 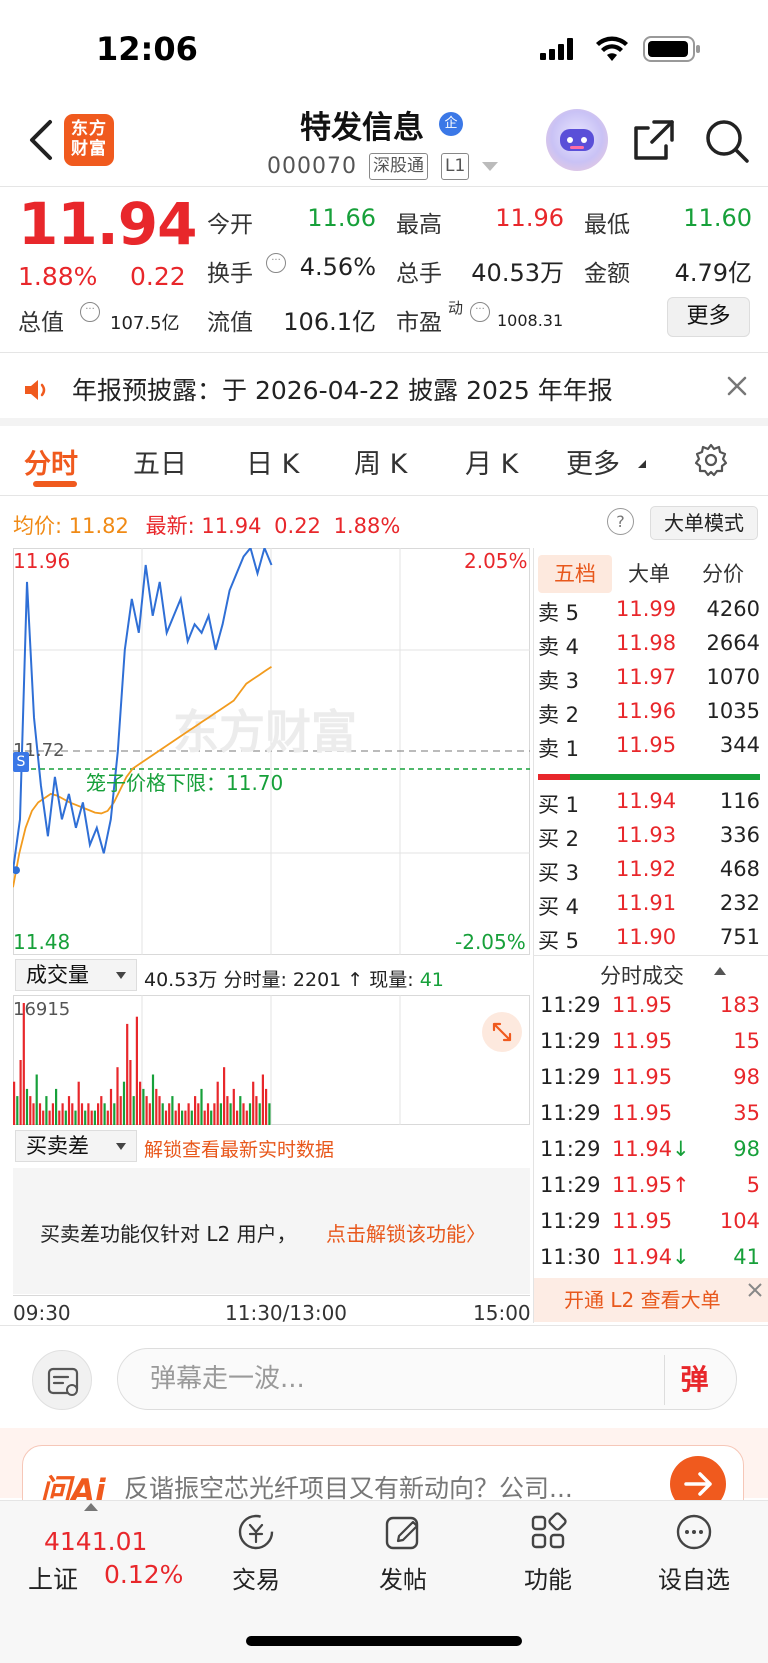 What do you see at coordinates (694, 1532) in the screenshot?
I see `watchlist-icon` at bounding box center [694, 1532].